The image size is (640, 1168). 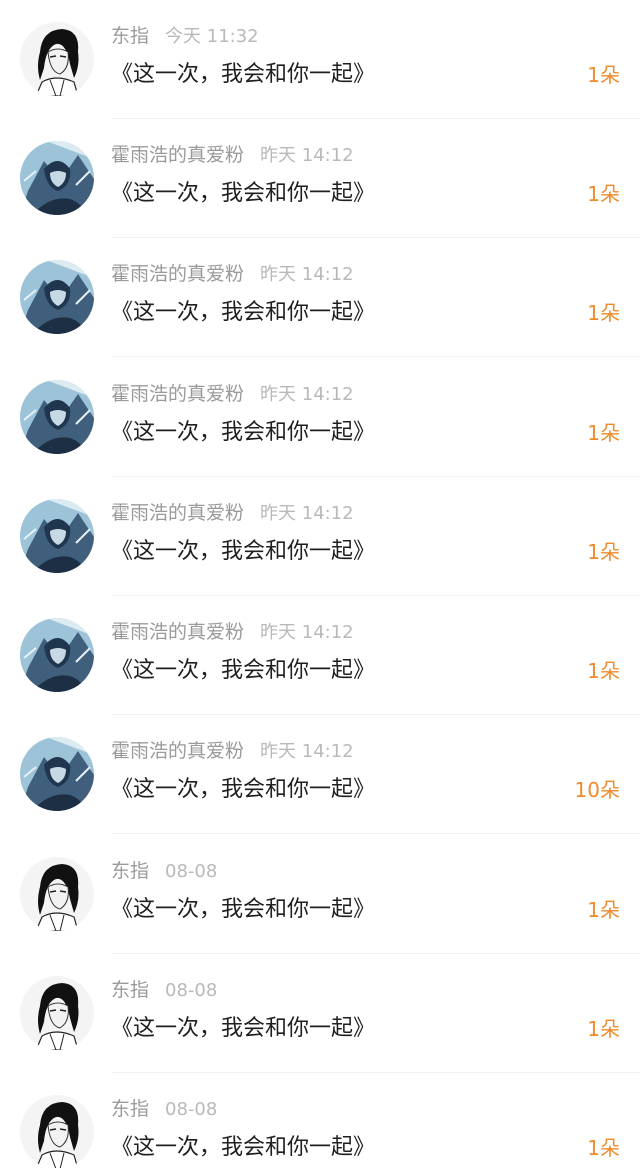 I want to click on flower-count: 10朵, so click(x=597, y=790).